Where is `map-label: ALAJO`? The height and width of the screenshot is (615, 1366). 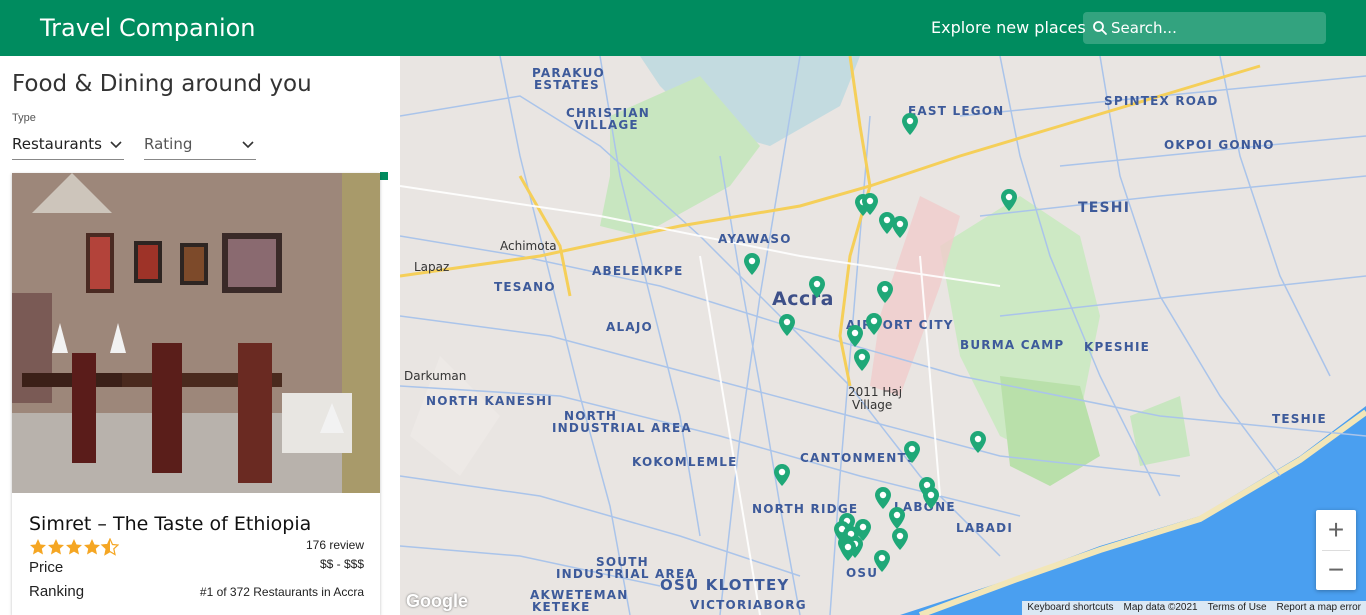
map-label: ALAJO is located at coordinates (629, 327).